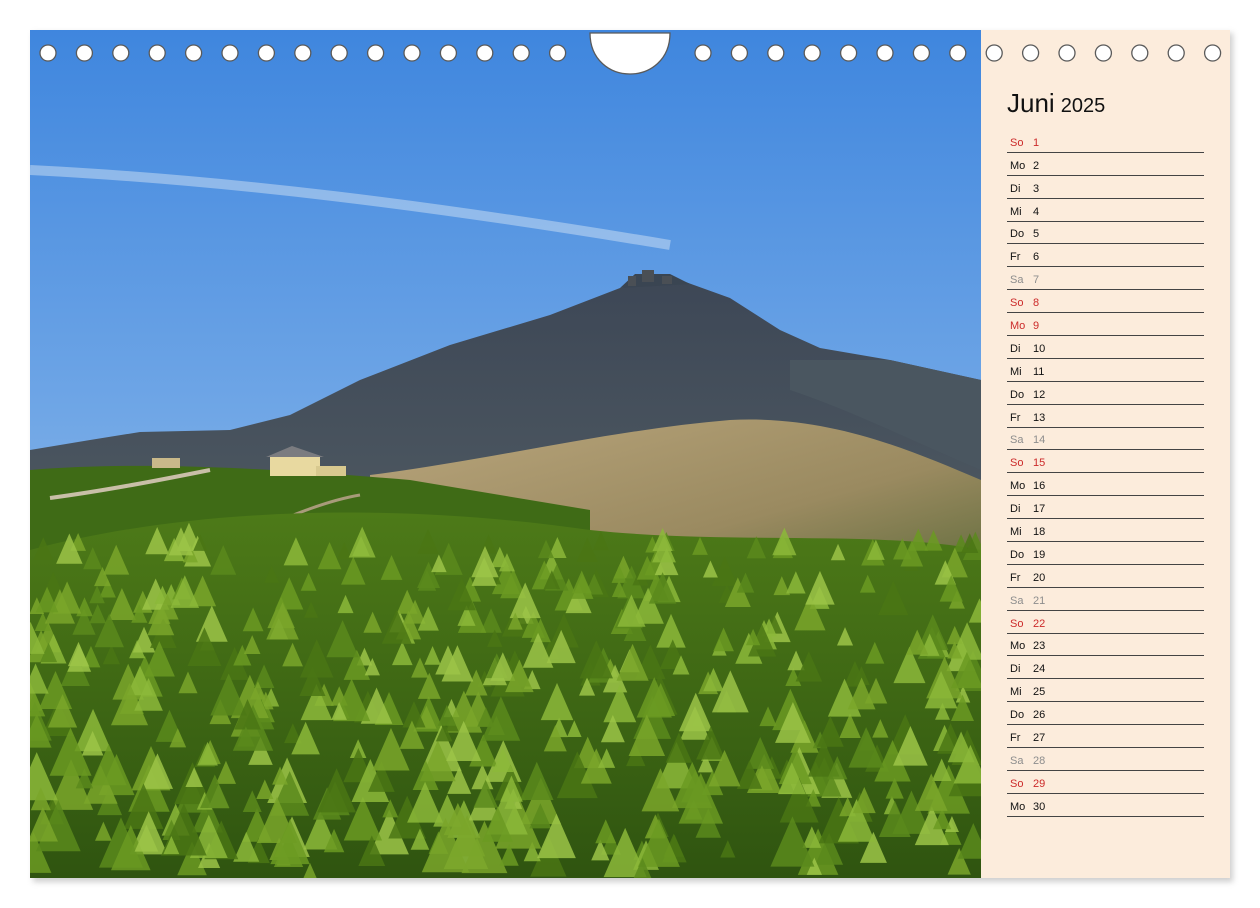  Describe the element at coordinates (1105, 439) in the screenshot. I see `day-row: Sa 14` at that location.